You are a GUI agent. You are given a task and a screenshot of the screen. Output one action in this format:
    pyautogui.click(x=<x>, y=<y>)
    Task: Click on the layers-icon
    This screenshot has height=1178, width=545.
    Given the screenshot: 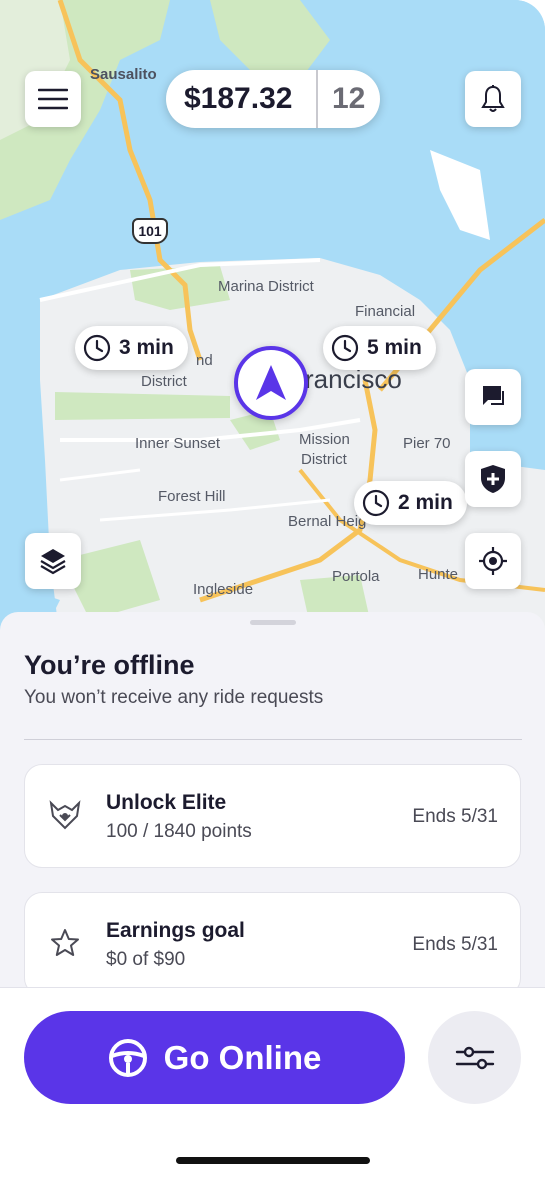 What is the action you would take?
    pyautogui.click(x=53, y=562)
    